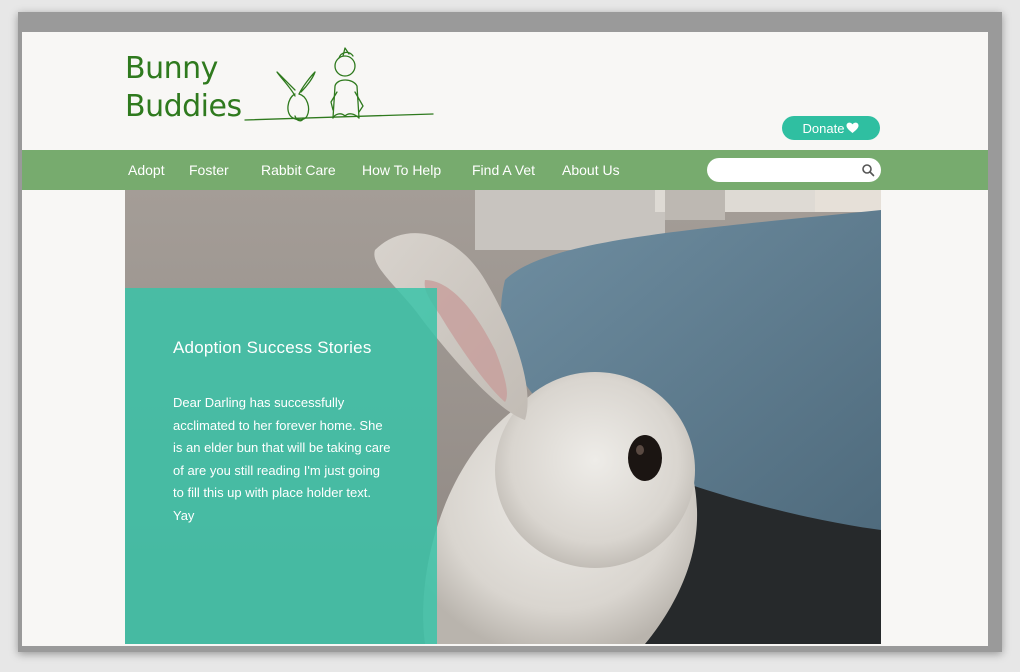 The width and height of the screenshot is (1020, 672). Describe the element at coordinates (401, 170) in the screenshot. I see `nav-item-how-to-help: How To Help` at that location.